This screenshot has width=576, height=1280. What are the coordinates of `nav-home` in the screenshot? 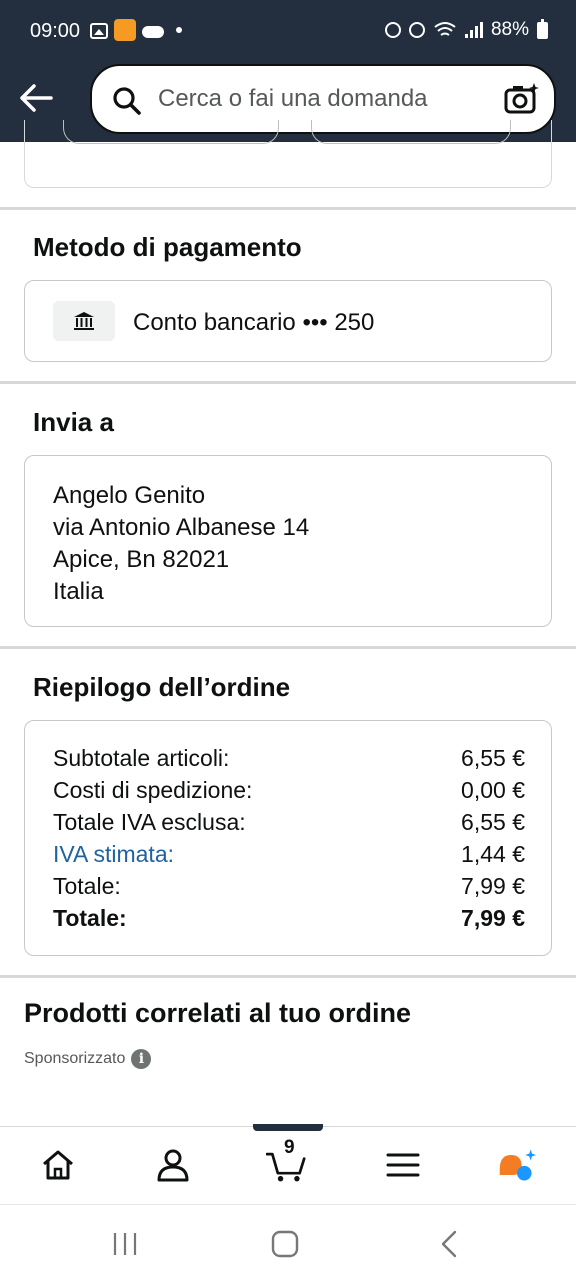 It's located at (58, 1165).